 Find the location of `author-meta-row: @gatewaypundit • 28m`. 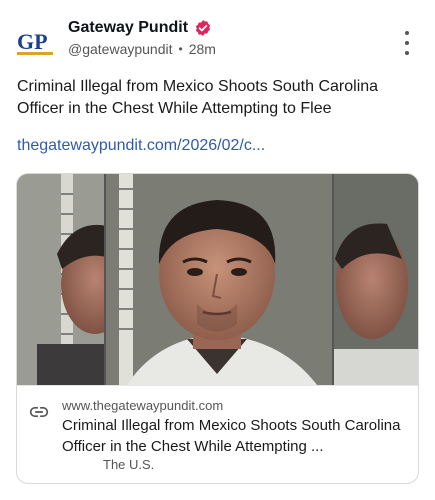

author-meta-row: @gatewaypundit • 28m is located at coordinates (142, 49).